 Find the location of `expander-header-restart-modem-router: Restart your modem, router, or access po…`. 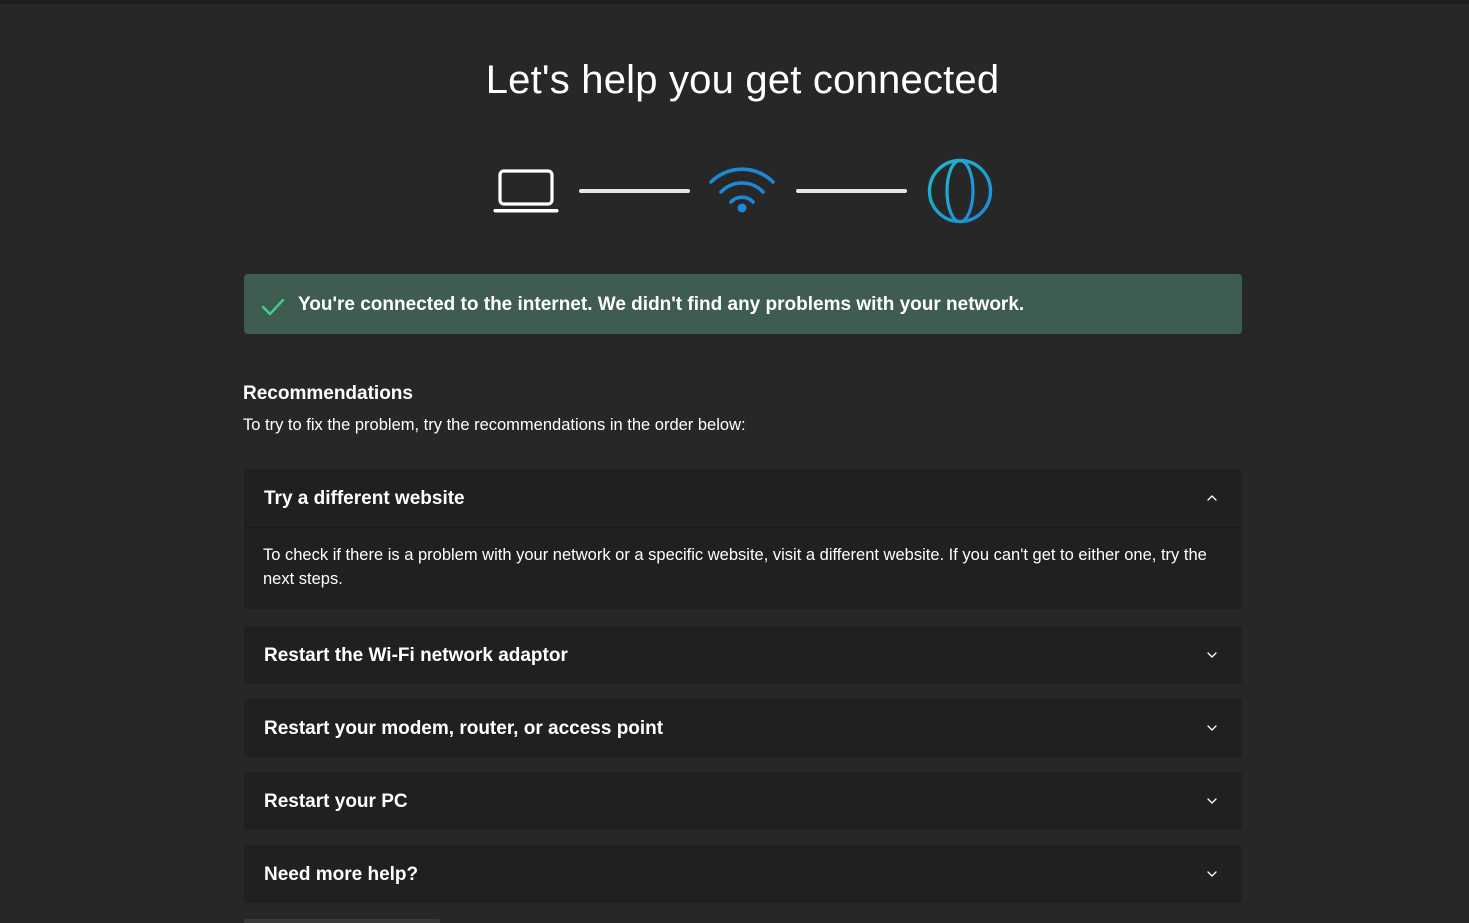

expander-header-restart-modem-router: Restart your modem, router, or access po… is located at coordinates (743, 728).